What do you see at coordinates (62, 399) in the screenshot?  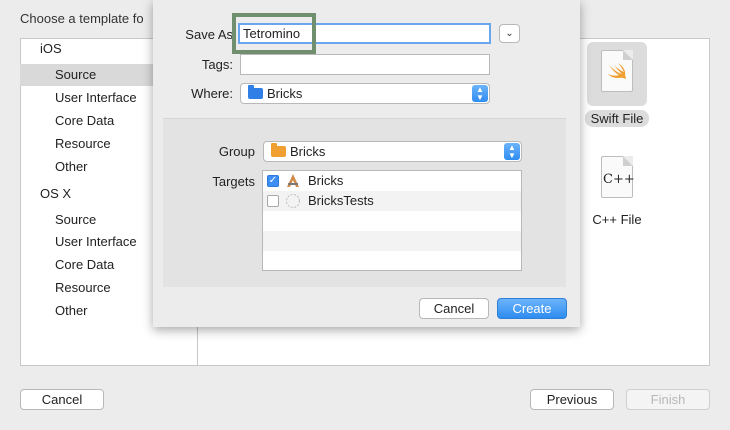 I see `background-cancel-button: Cancel` at bounding box center [62, 399].